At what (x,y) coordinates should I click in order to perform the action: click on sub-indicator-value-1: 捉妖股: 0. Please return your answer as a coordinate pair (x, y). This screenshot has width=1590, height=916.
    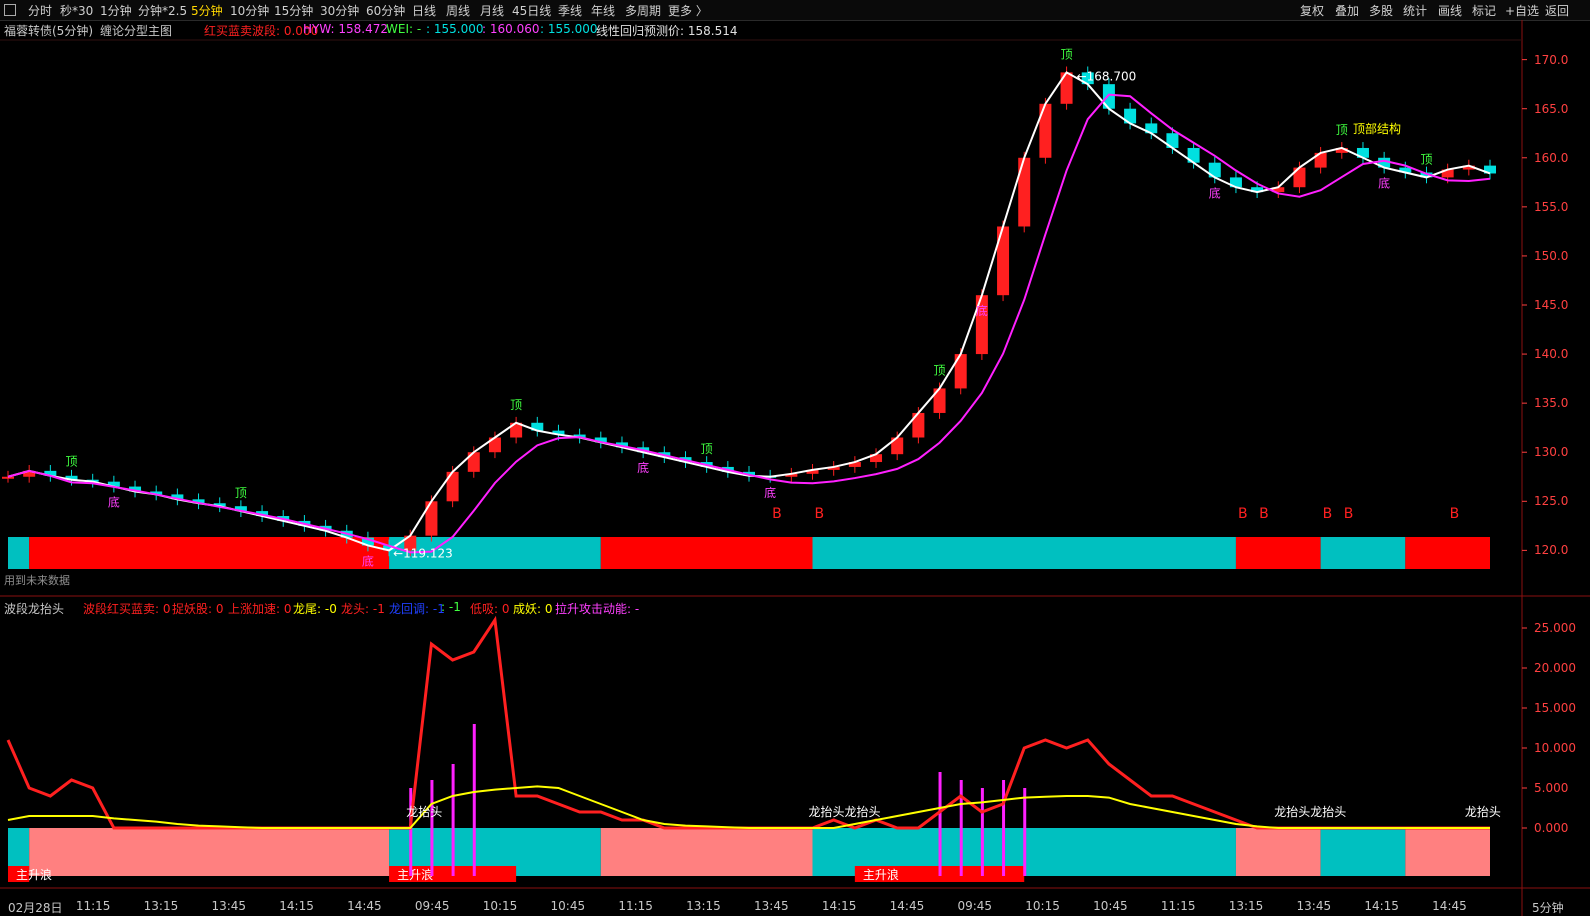
    Looking at the image, I should click on (198, 609).